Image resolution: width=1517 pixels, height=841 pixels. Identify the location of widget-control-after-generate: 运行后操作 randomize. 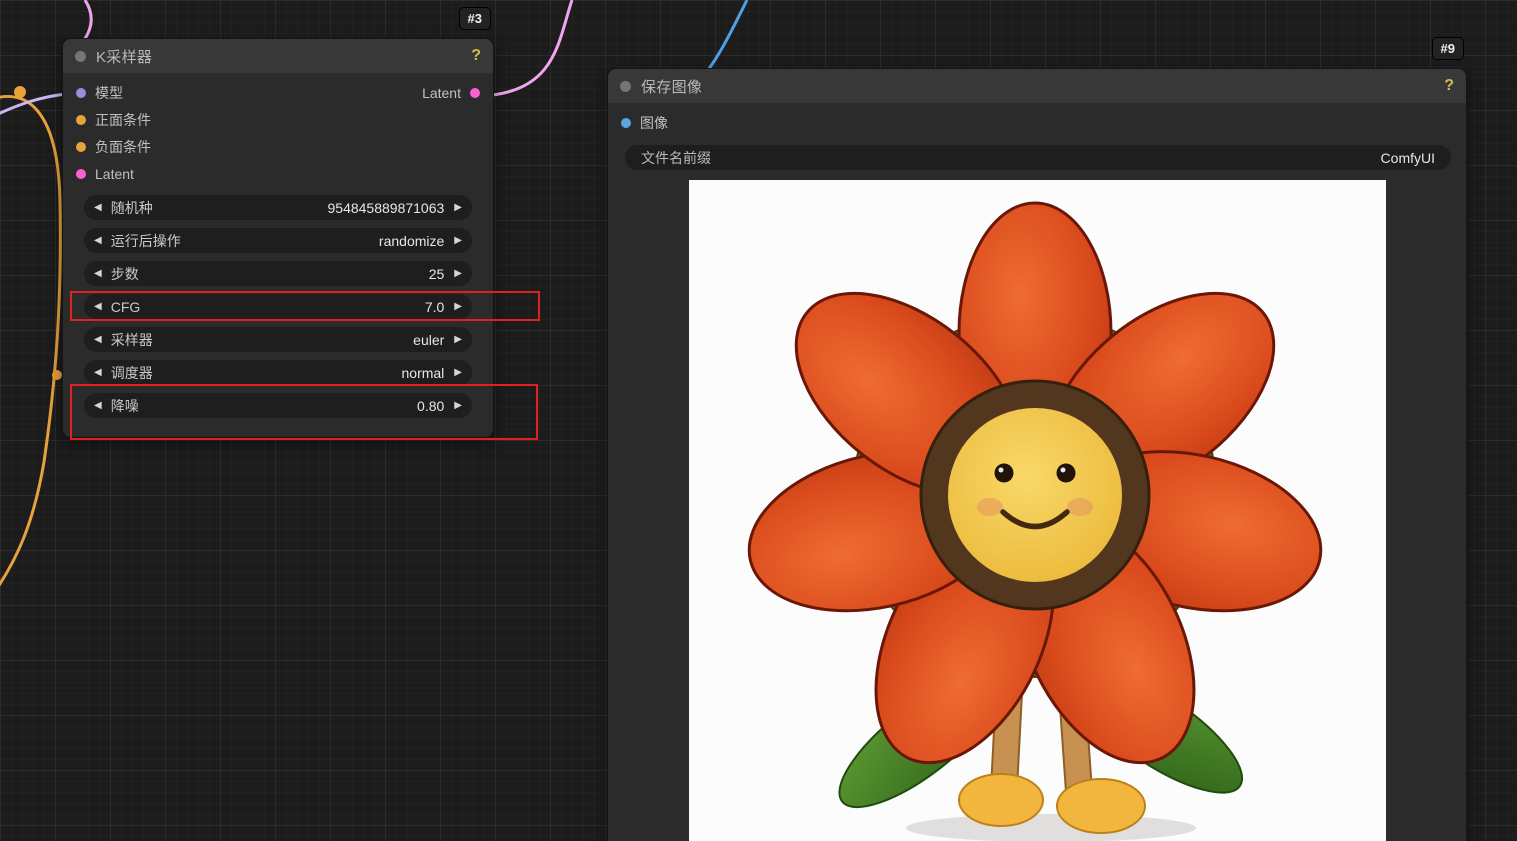
(278, 240).